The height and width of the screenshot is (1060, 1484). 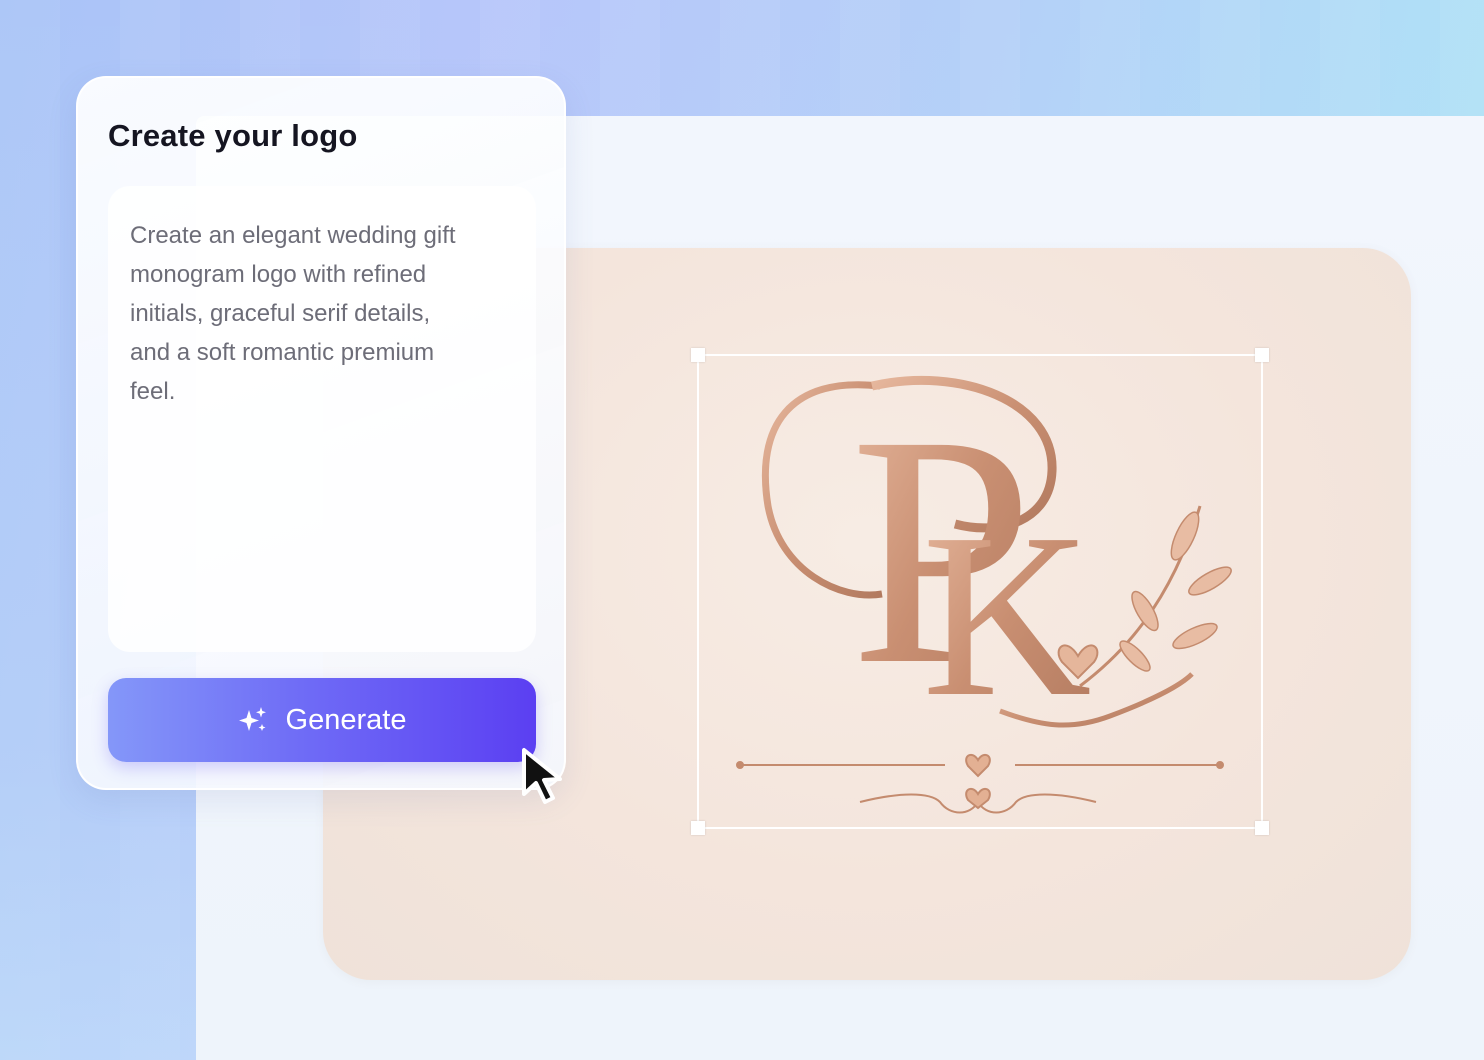 What do you see at coordinates (698, 828) in the screenshot?
I see `resize-handle-bottom-left` at bounding box center [698, 828].